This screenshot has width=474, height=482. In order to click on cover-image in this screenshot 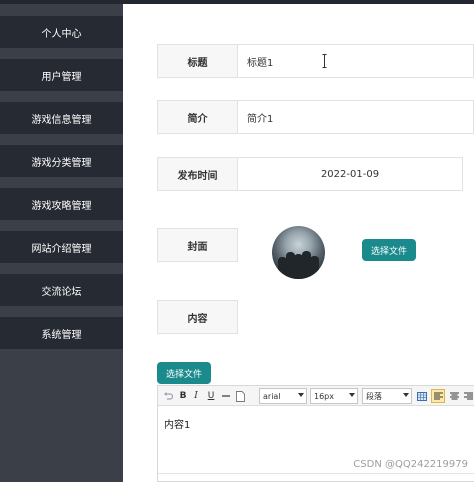, I will do `click(298, 252)`.